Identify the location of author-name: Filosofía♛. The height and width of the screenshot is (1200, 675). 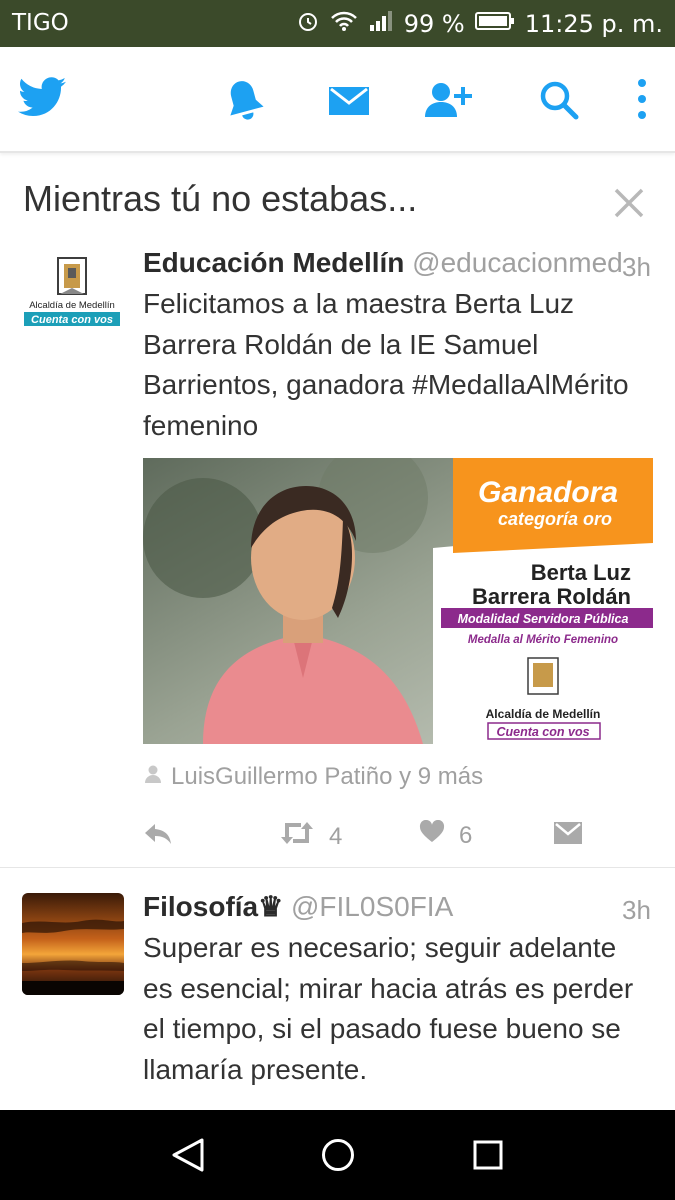
(213, 906).